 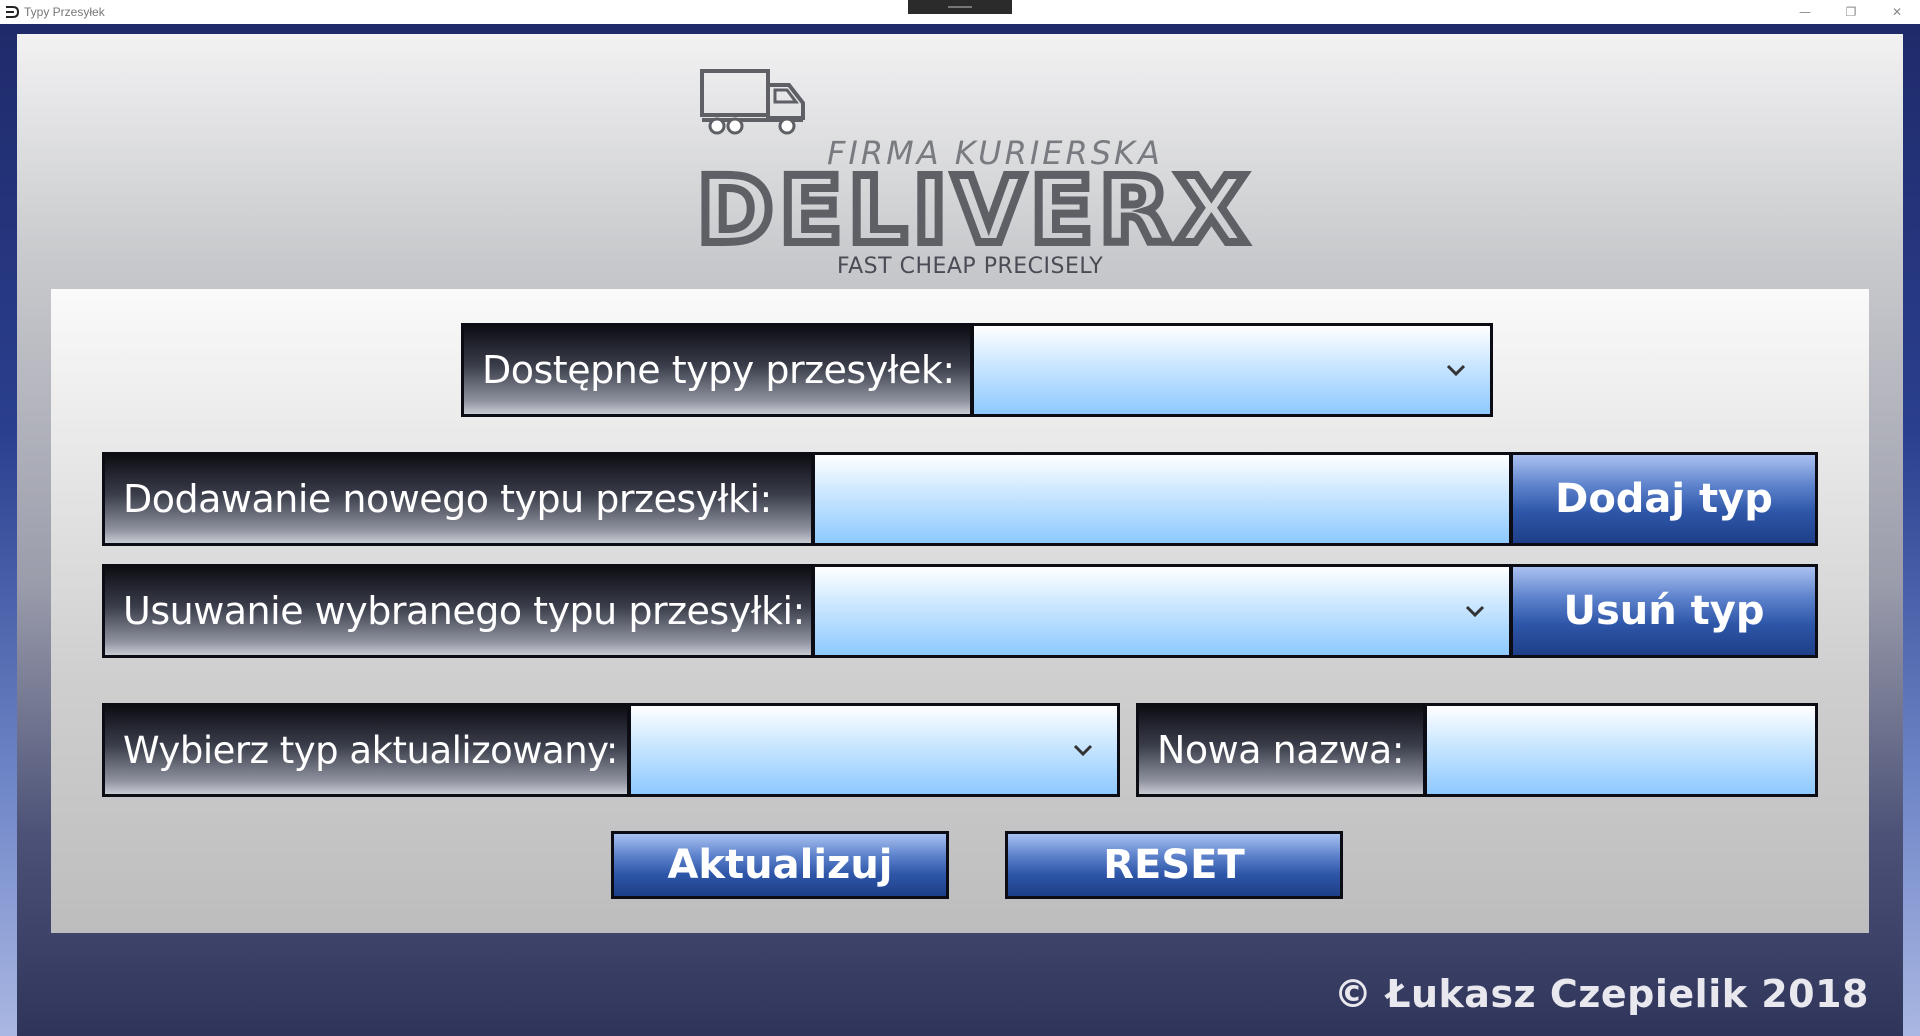 I want to click on new-name-input, so click(x=1621, y=750).